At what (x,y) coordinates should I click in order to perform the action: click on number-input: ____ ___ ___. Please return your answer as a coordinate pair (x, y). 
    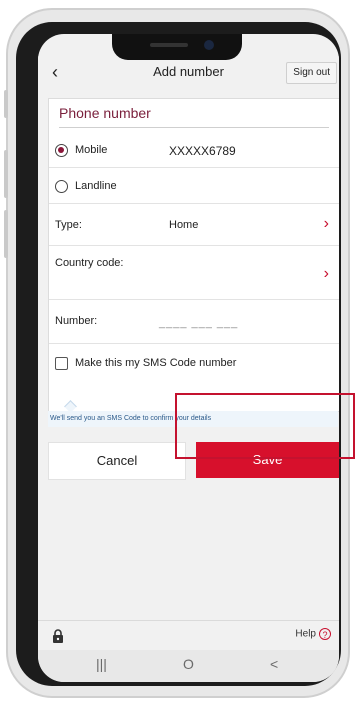
    Looking at the image, I should click on (198, 323).